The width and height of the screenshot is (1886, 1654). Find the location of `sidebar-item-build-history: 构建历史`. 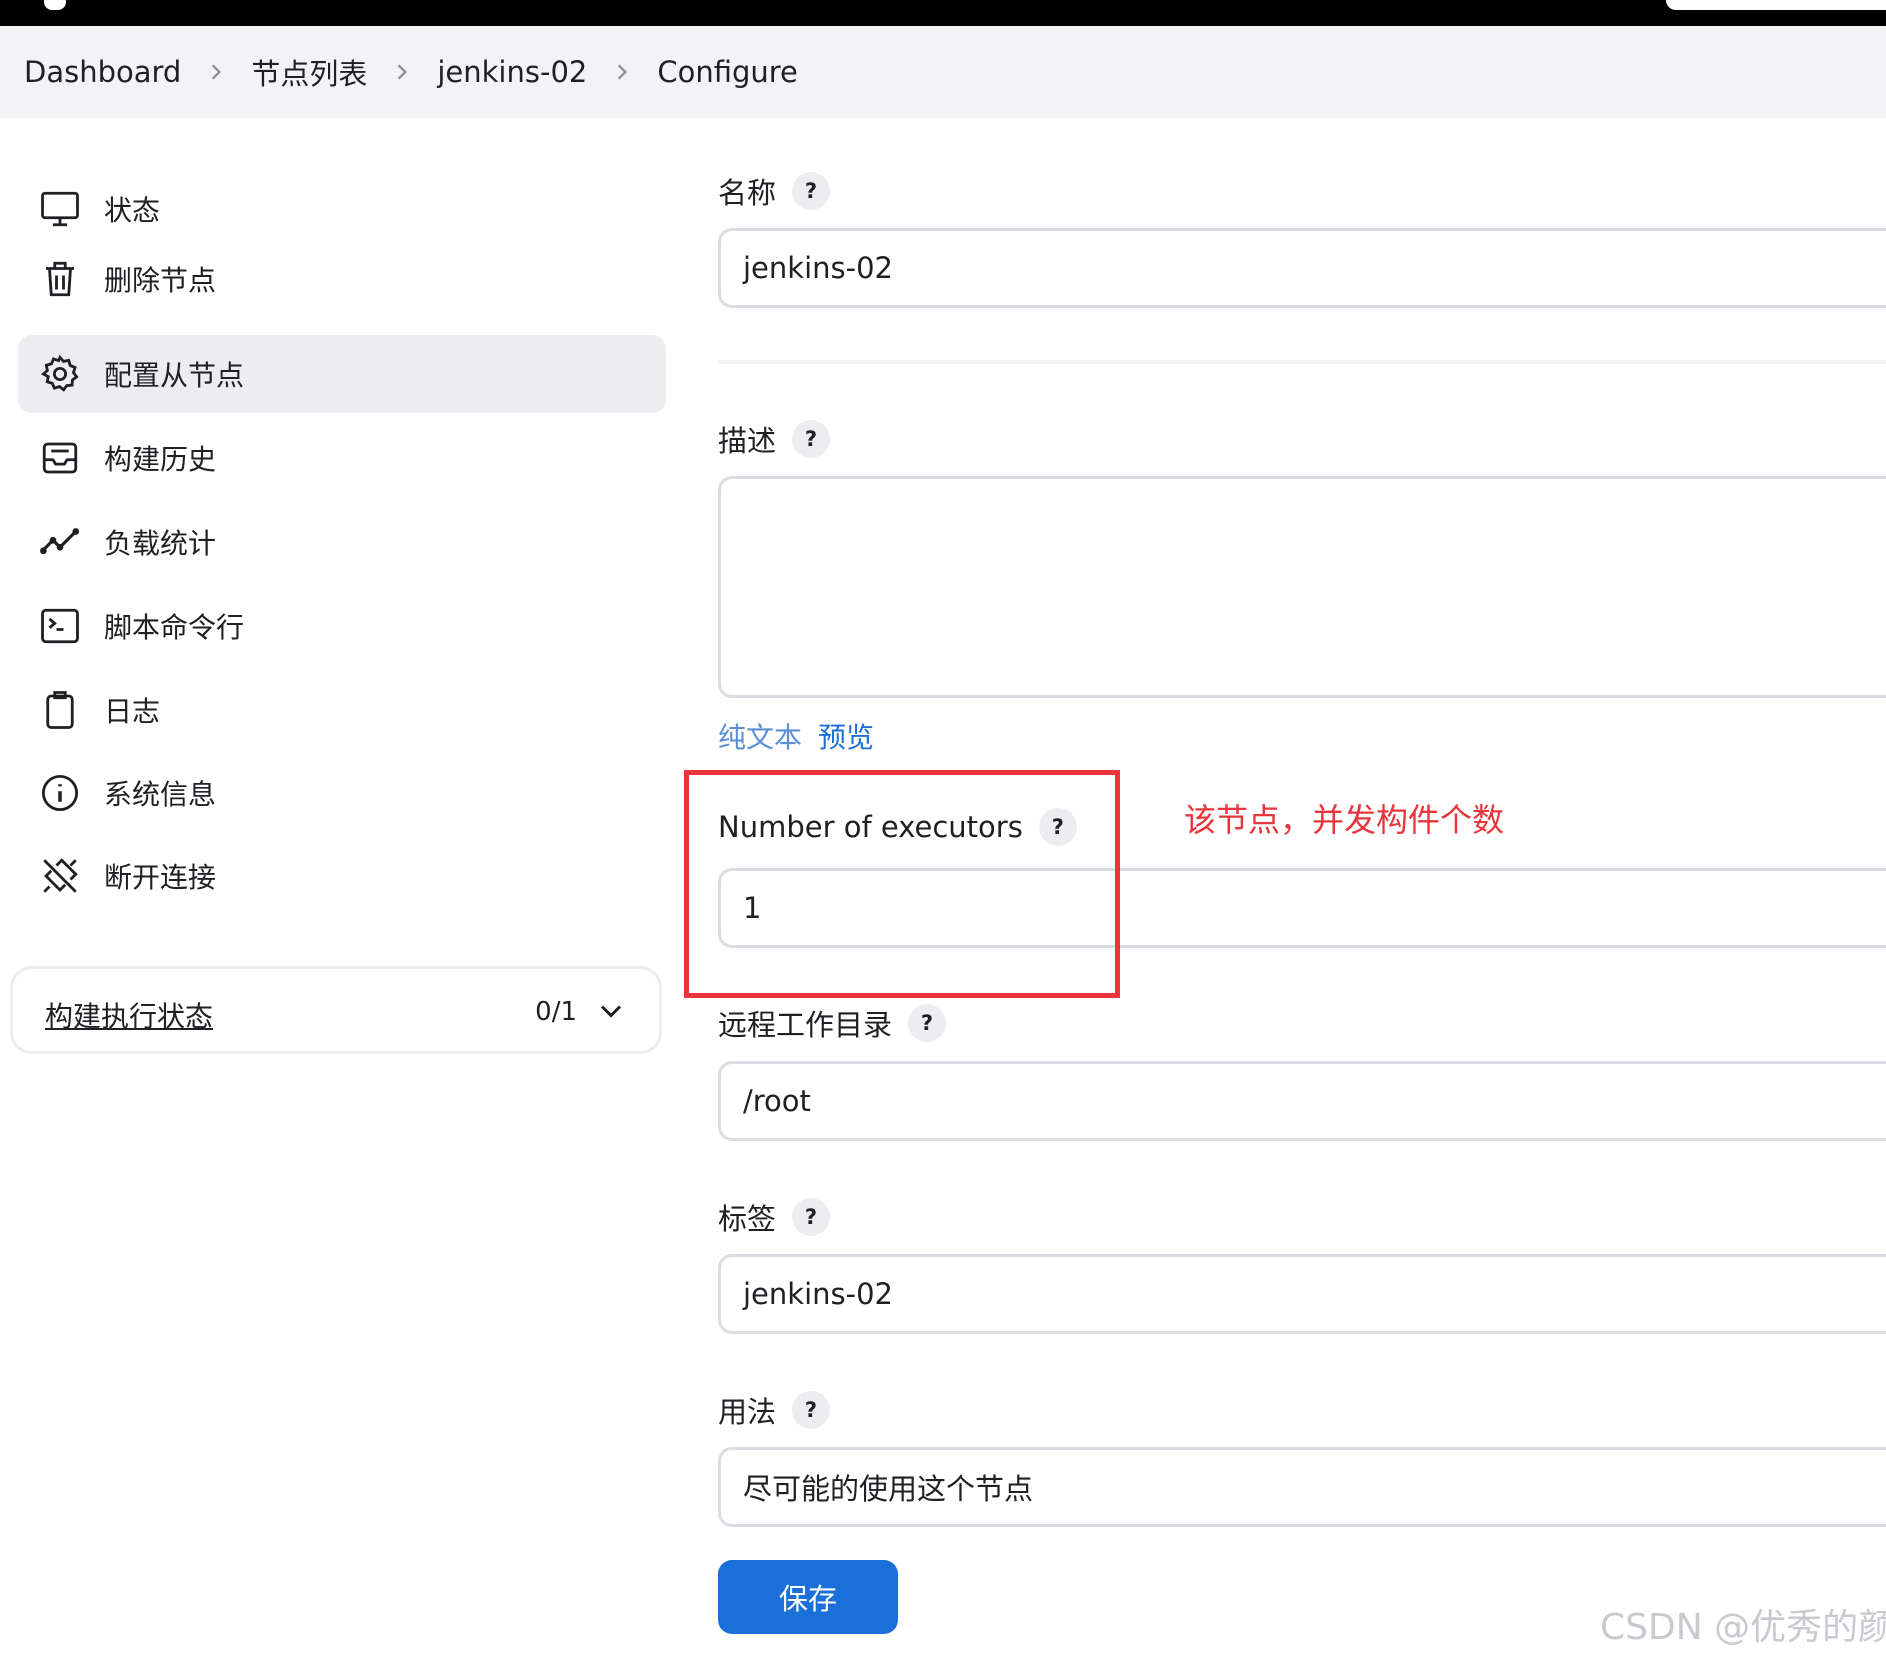

sidebar-item-build-history: 构建历史 is located at coordinates (342, 458).